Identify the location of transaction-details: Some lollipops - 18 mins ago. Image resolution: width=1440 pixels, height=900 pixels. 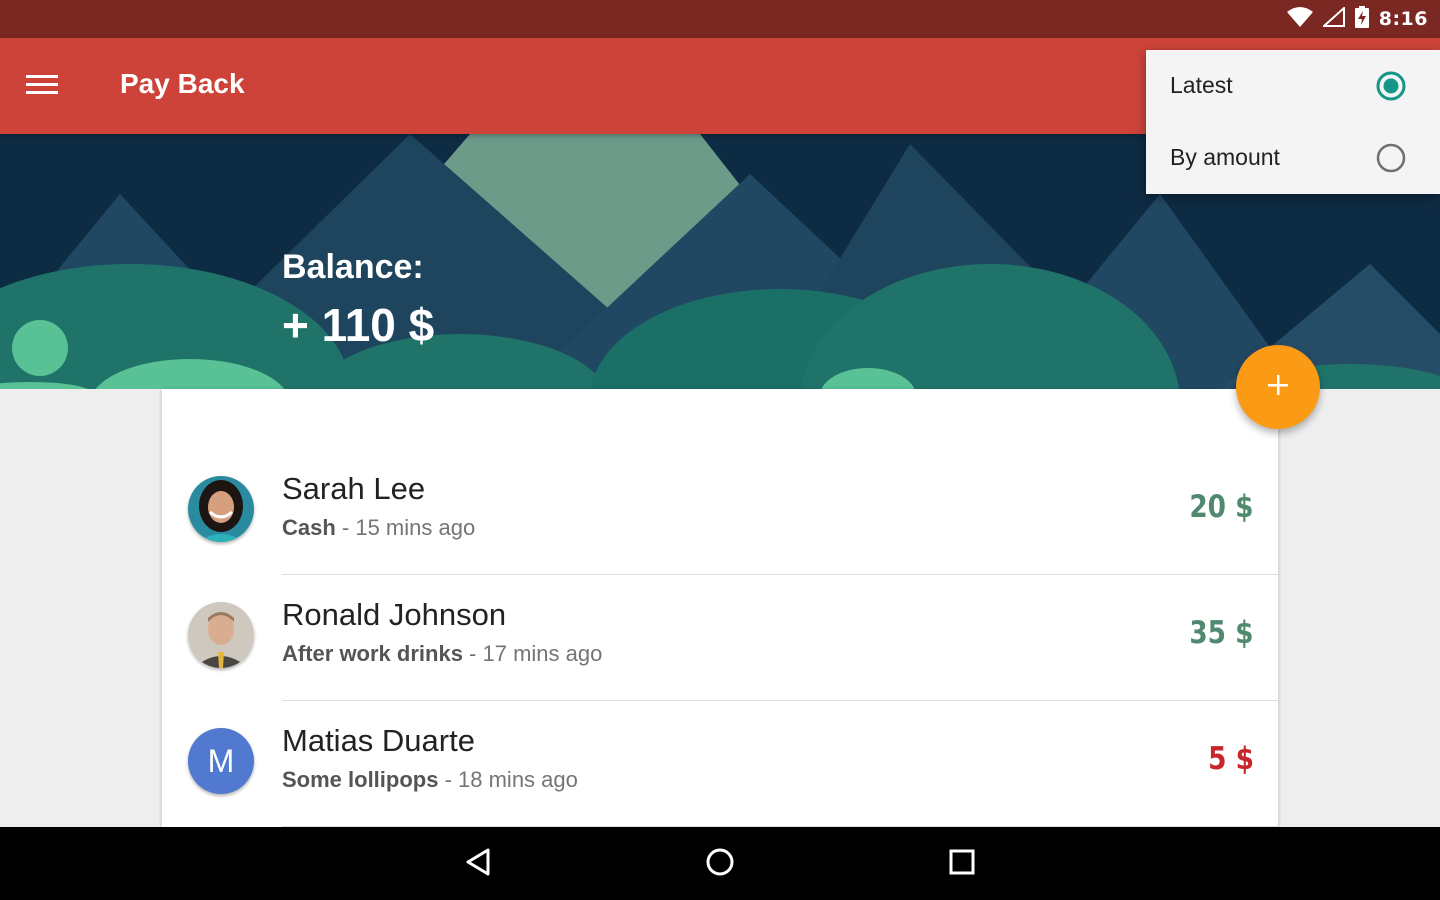
(430, 780).